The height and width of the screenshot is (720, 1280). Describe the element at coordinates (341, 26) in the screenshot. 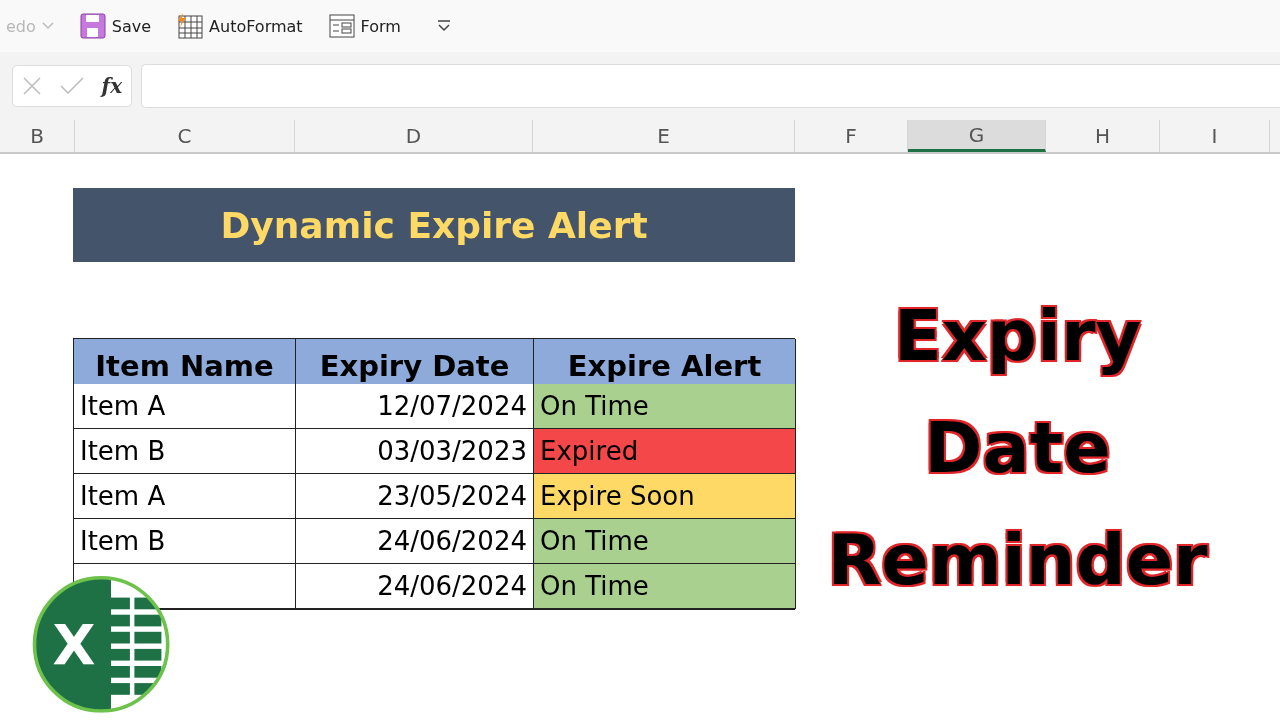

I see `form-icon` at that location.